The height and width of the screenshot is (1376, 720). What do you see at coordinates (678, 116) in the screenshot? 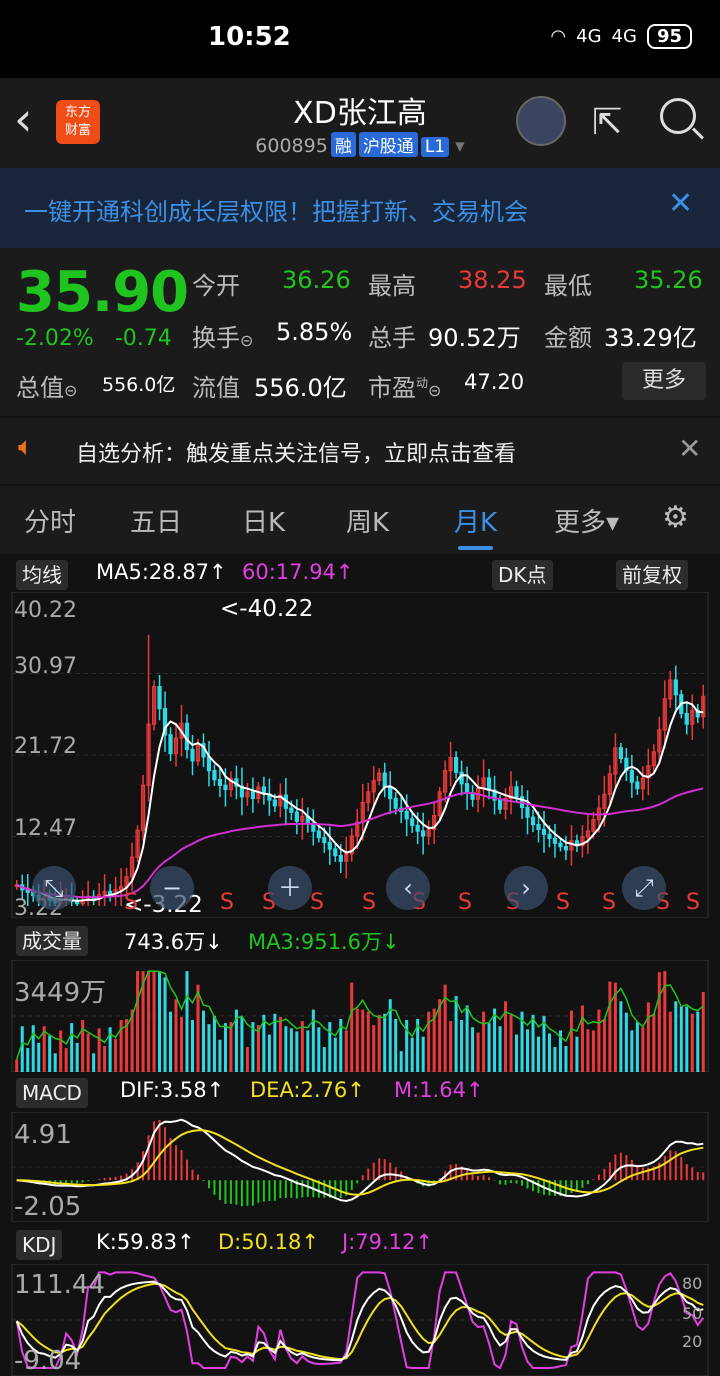
I see `search-icon` at bounding box center [678, 116].